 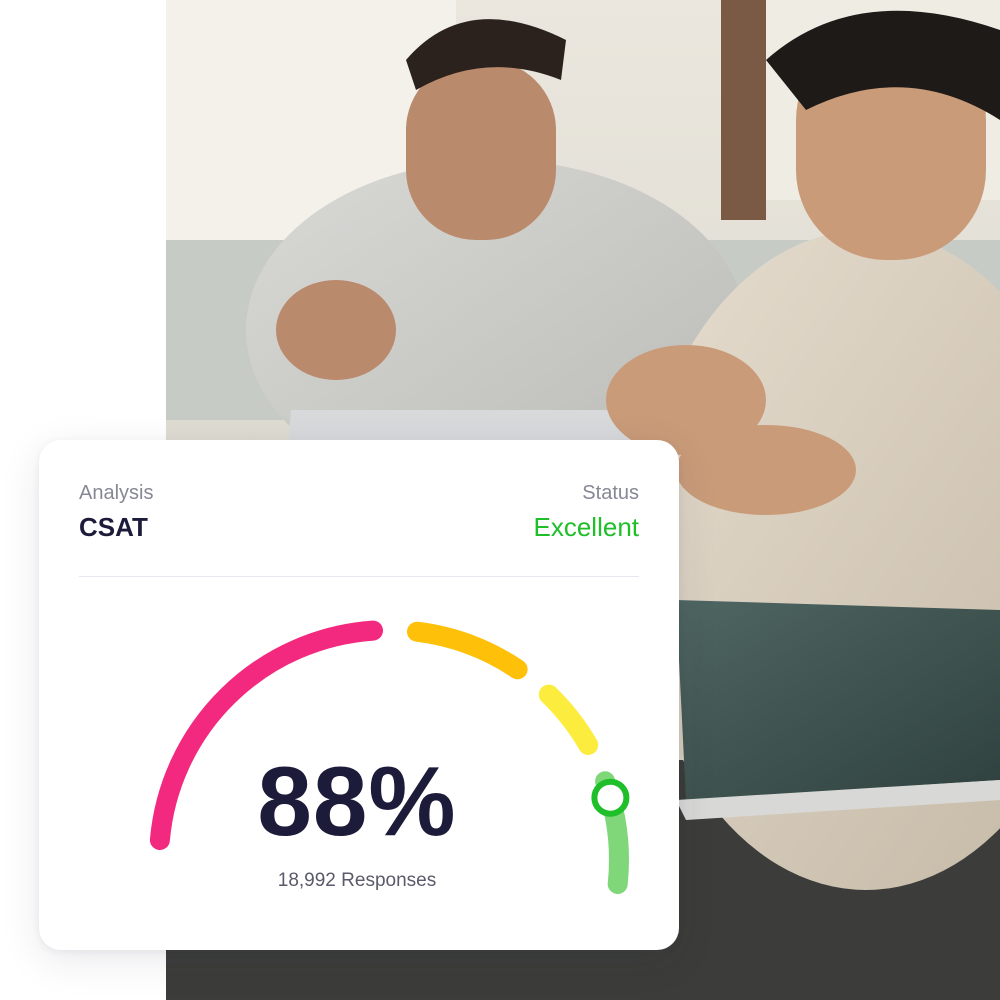 I want to click on responses-text: 18,992 Responses, so click(x=357, y=881).